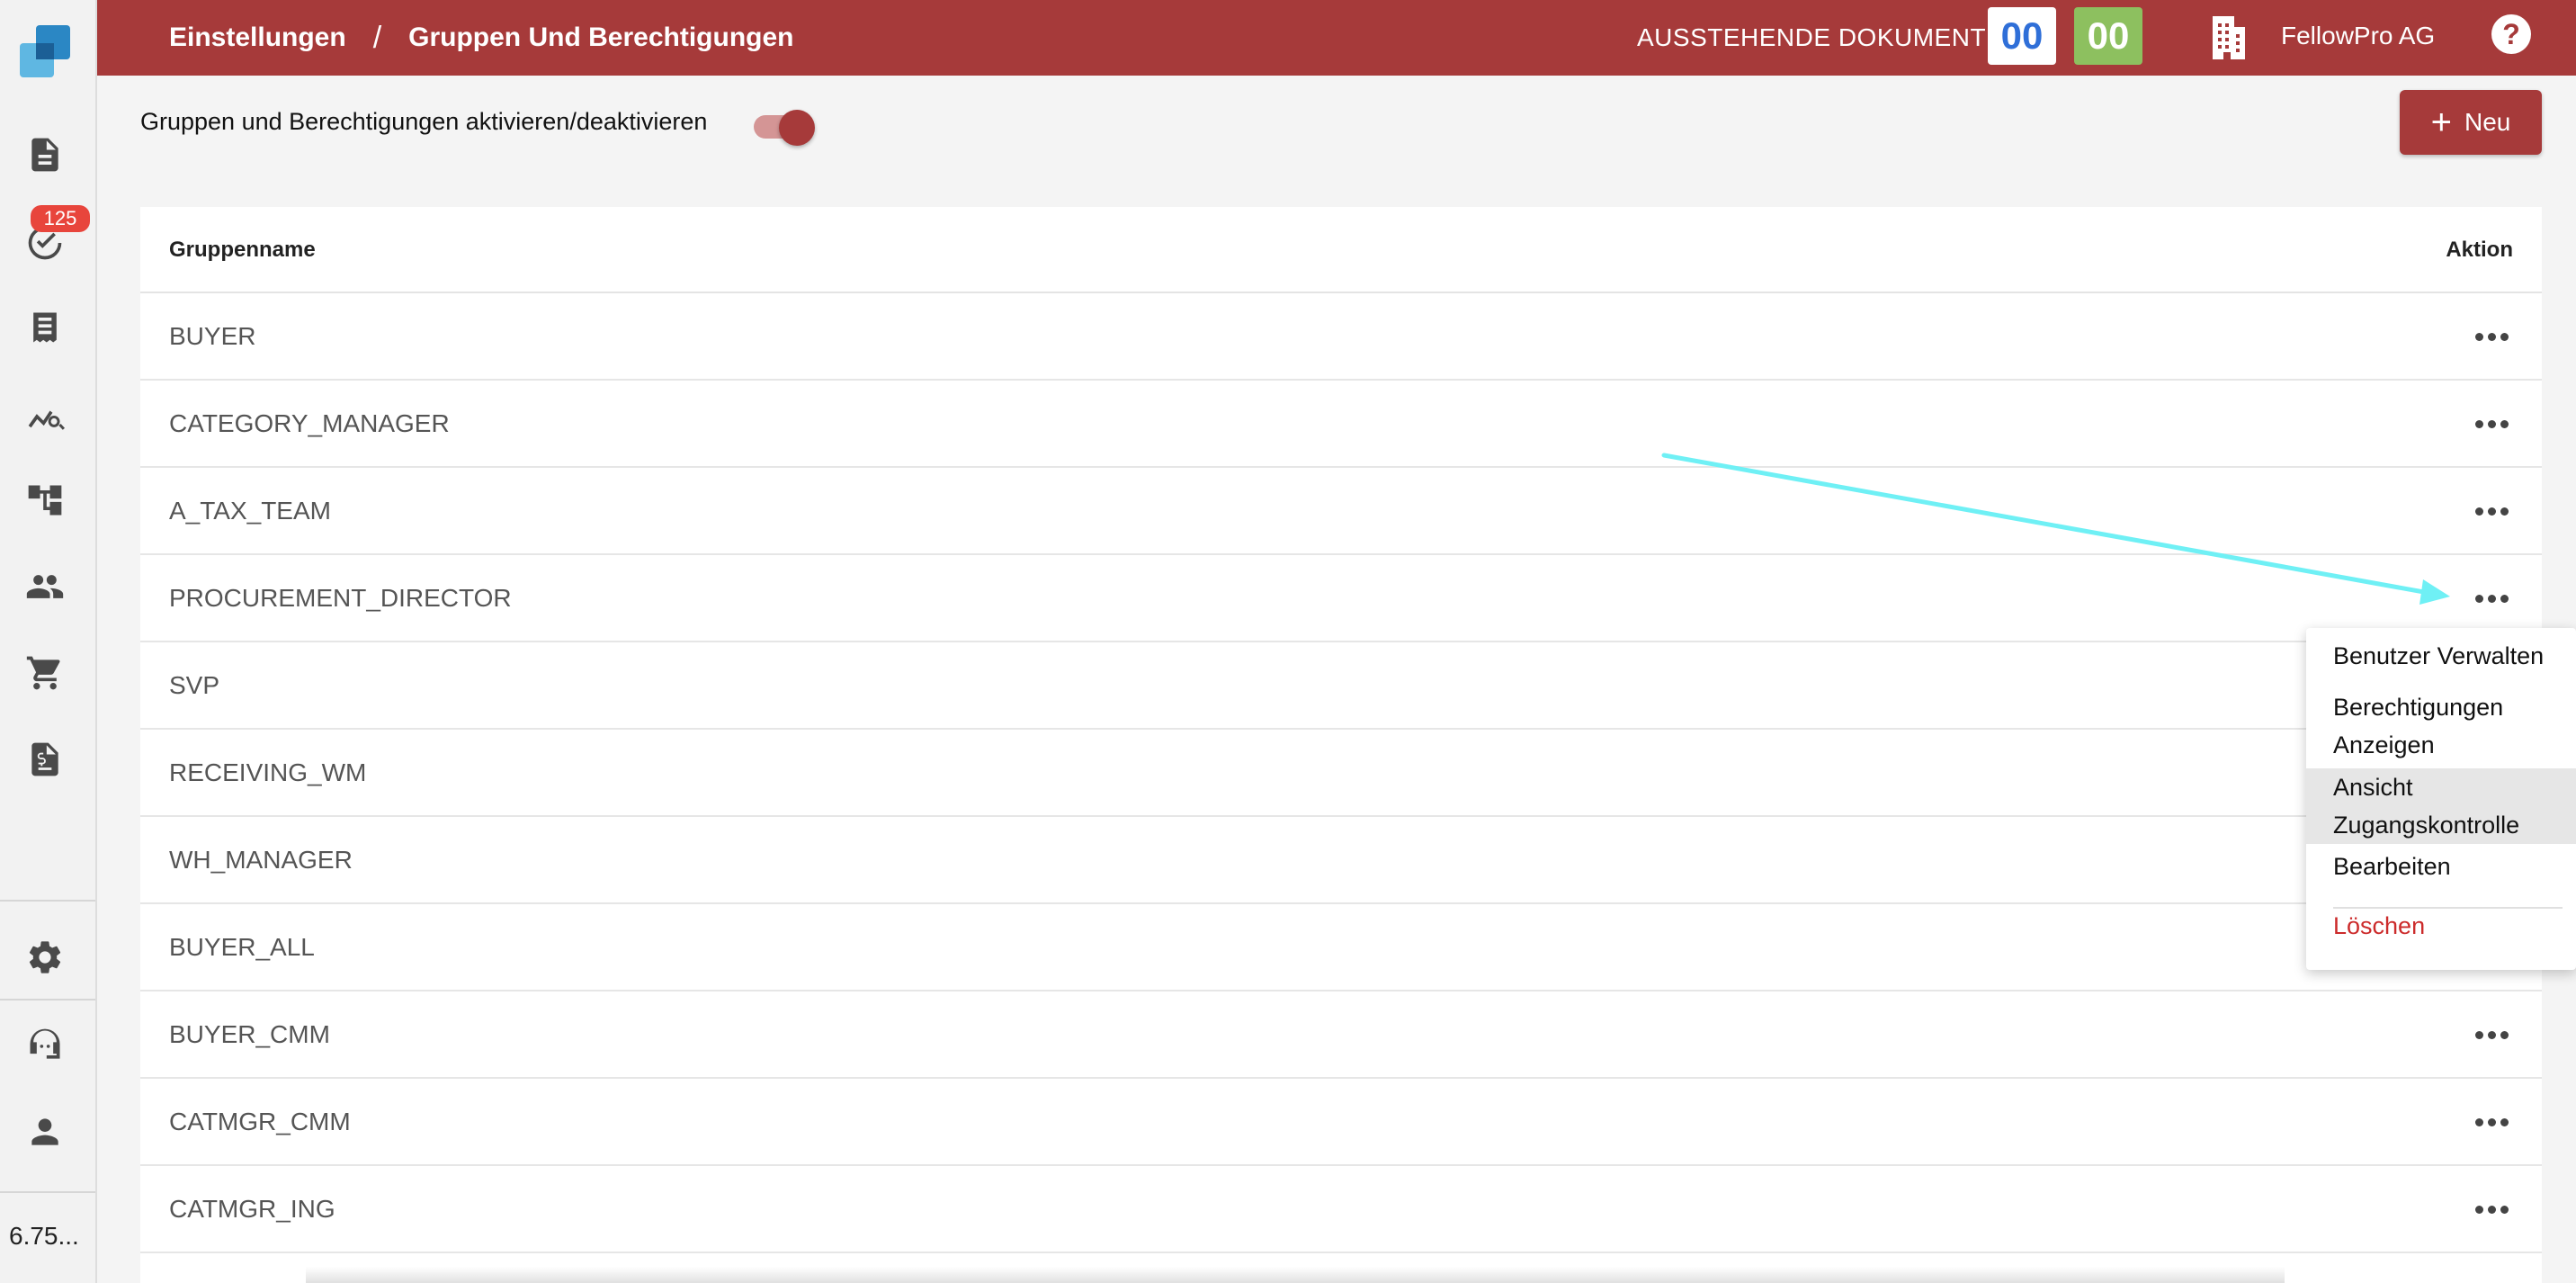 The width and height of the screenshot is (2576, 1283). Describe the element at coordinates (2228, 37) in the screenshot. I see `building-icon` at that location.